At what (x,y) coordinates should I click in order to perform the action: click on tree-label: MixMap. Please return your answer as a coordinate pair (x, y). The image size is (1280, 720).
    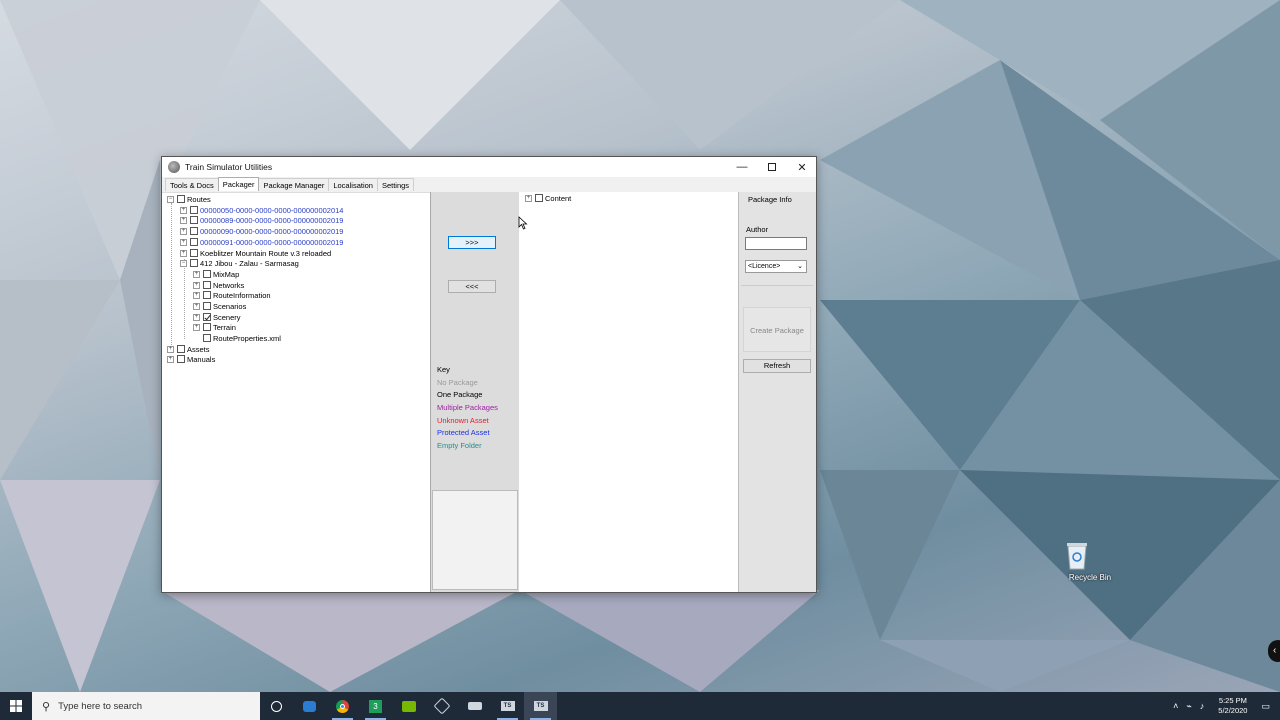
    Looking at the image, I should click on (226, 274).